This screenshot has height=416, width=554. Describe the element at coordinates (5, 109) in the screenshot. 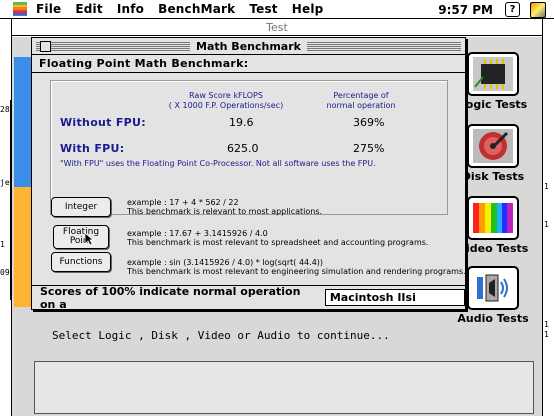

I see `left-edge-text: 28` at that location.